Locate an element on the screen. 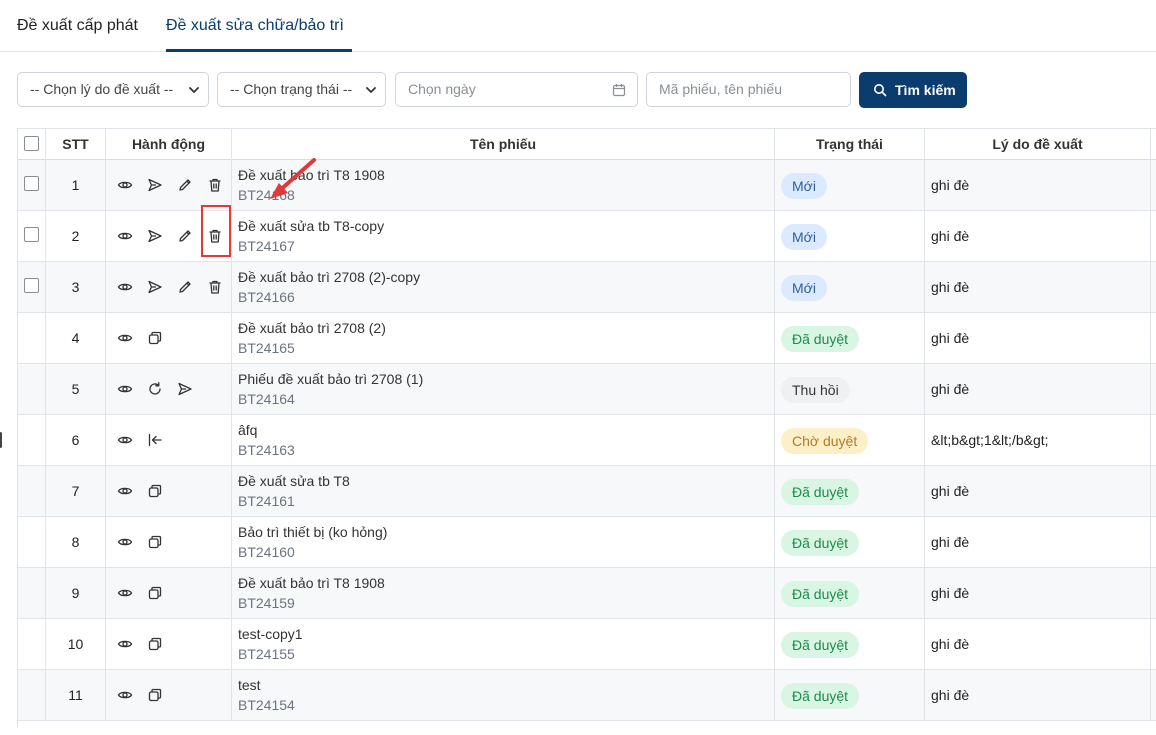 The image size is (1156, 735). row-status-cell: Thu hồi is located at coordinates (850, 389).